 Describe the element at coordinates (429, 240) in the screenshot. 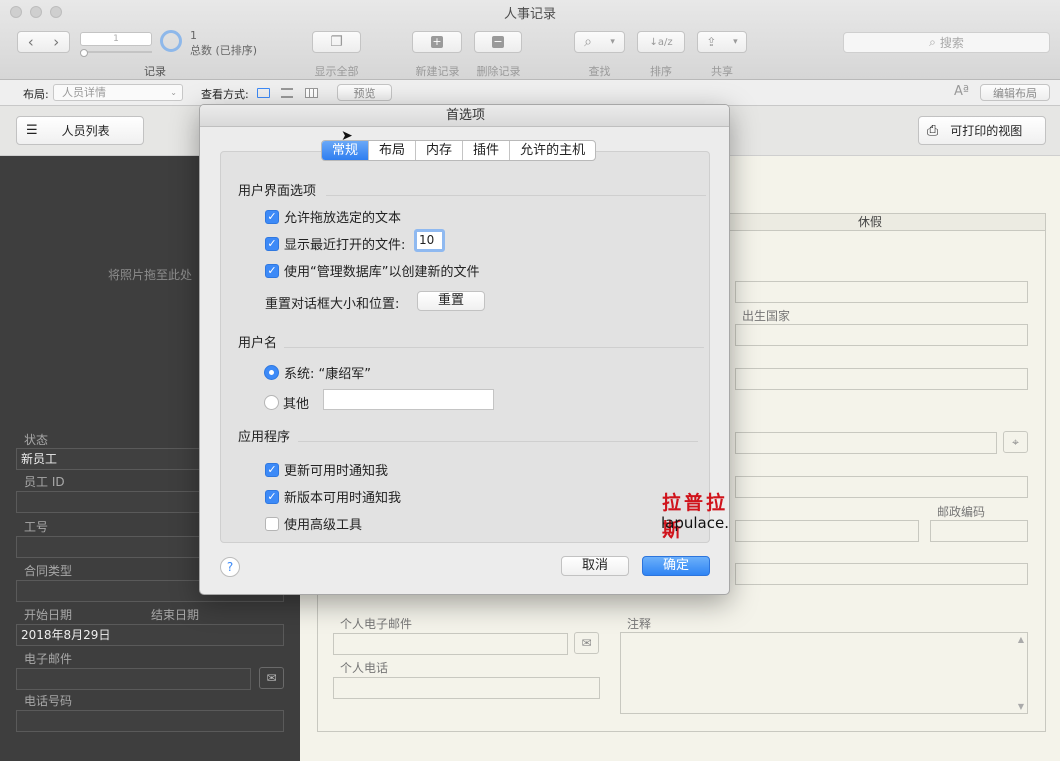

I see `recent-files-count-input: 10` at that location.